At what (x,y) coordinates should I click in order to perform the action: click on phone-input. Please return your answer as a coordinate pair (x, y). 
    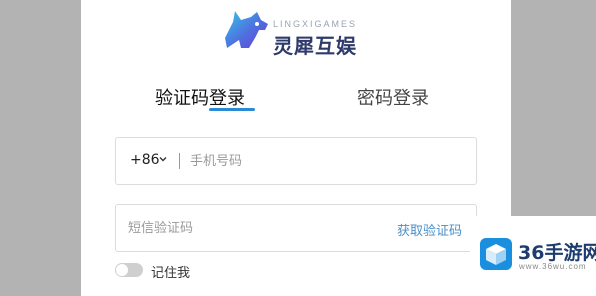
    Looking at the image, I should click on (325, 161).